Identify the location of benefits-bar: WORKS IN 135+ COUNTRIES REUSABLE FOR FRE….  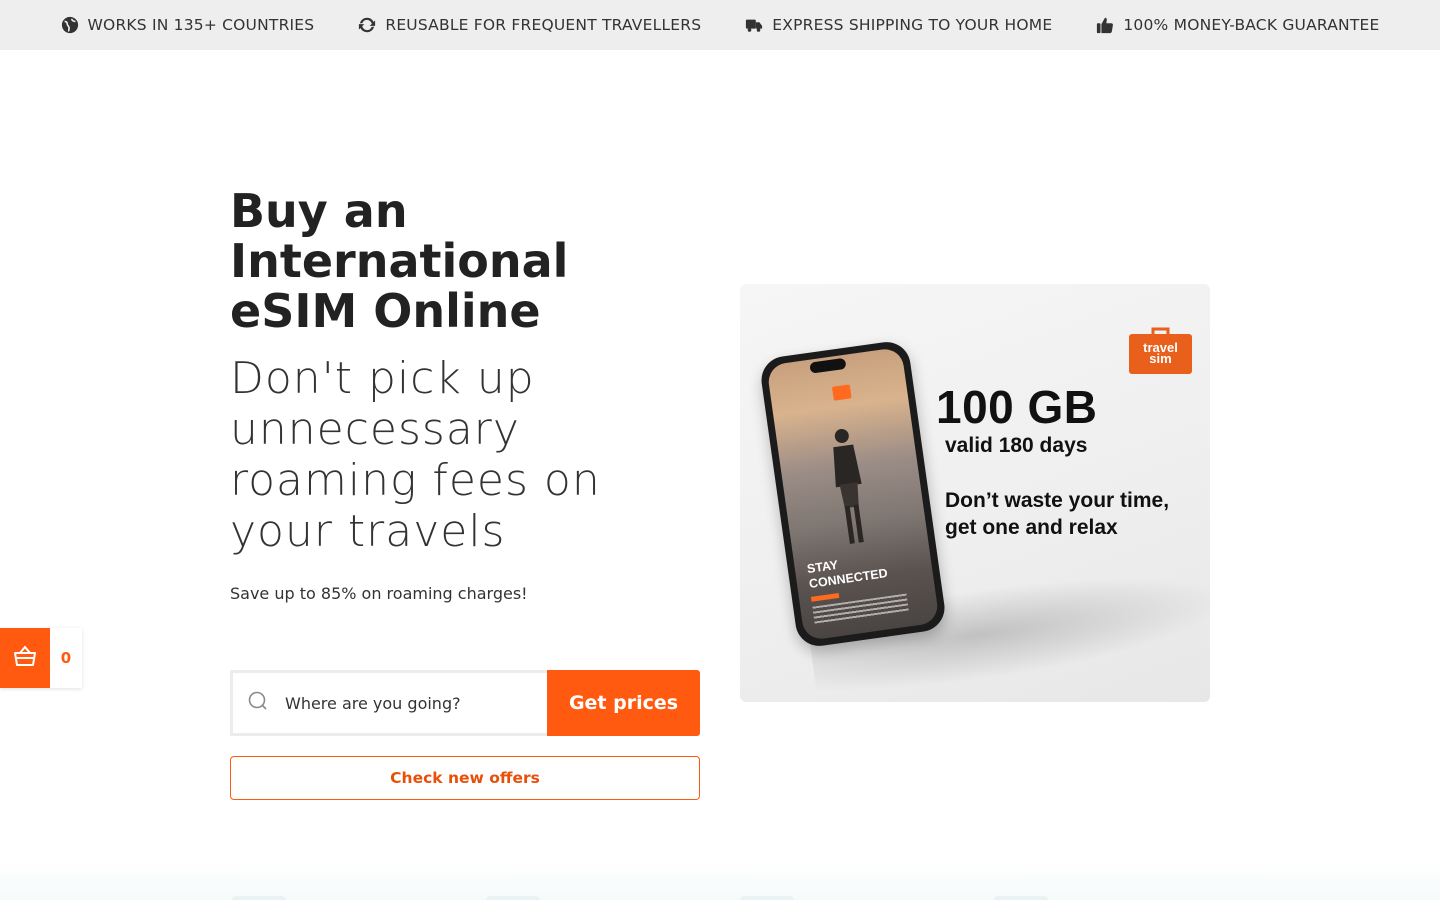
(720, 25).